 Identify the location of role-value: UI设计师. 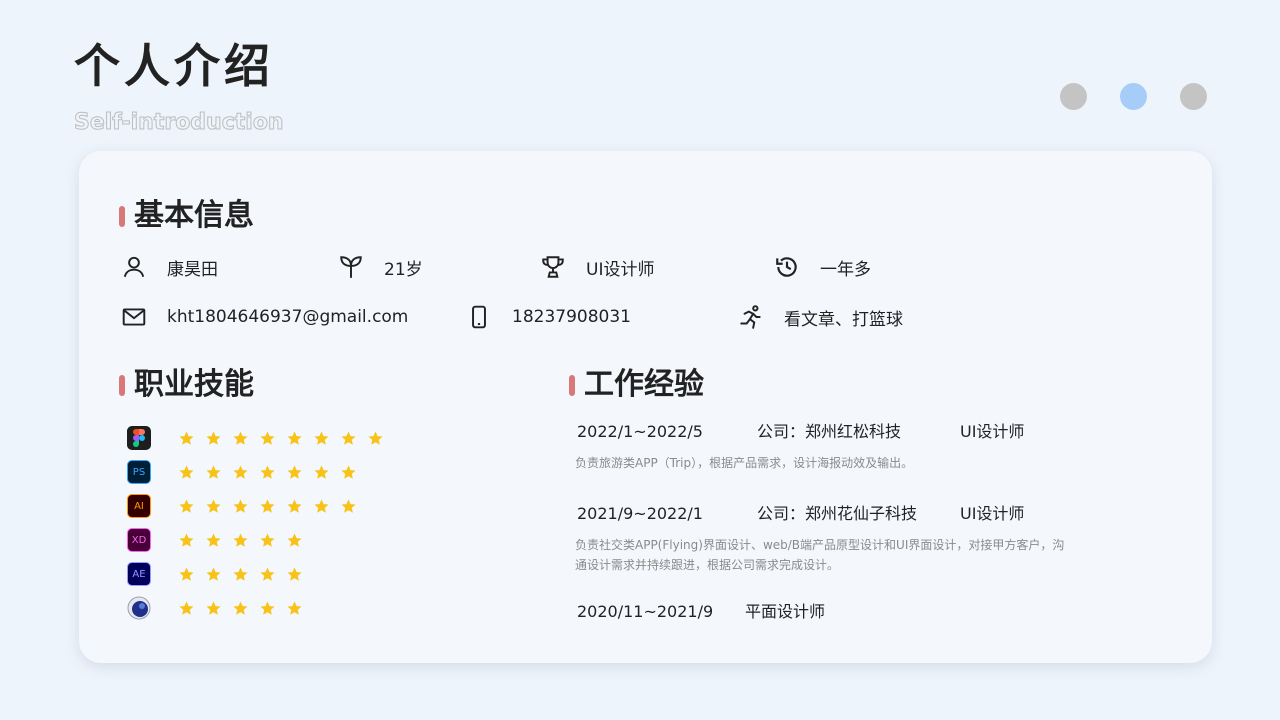
(620, 269).